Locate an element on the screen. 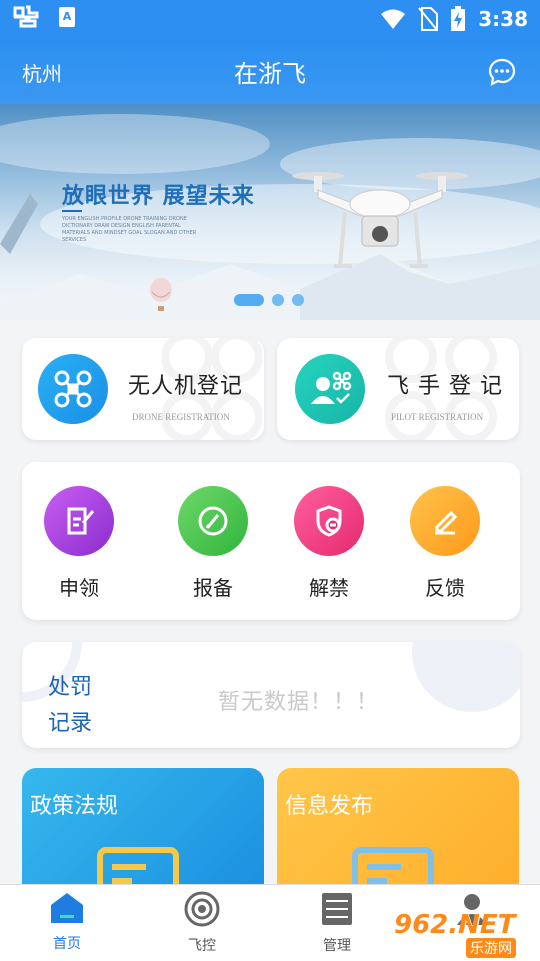  feedback-icon is located at coordinates (445, 521).